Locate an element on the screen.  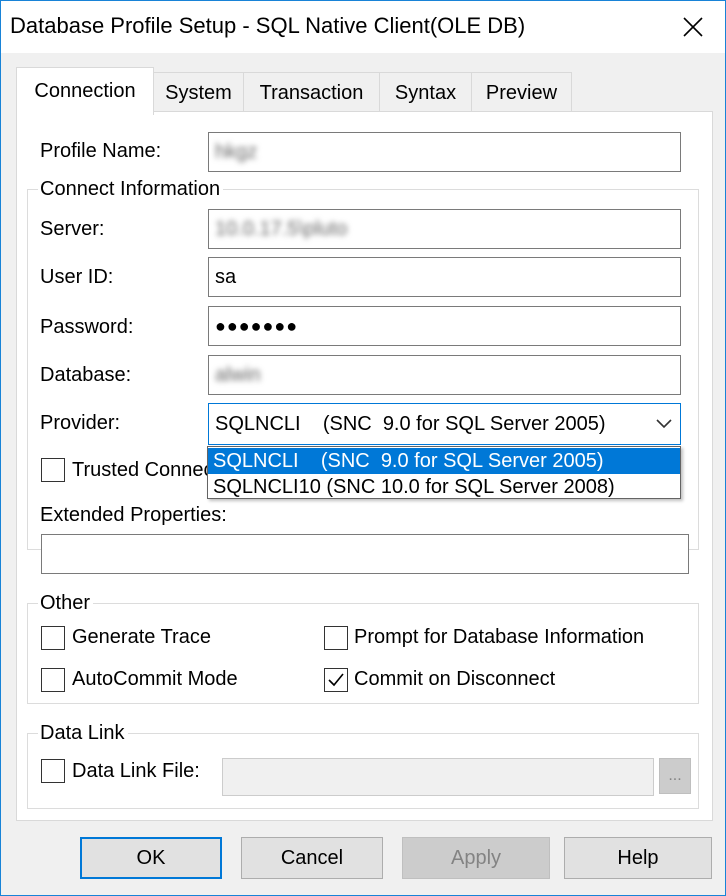
prompt-database-info-label: Prompt for Database Information is located at coordinates (499, 637).